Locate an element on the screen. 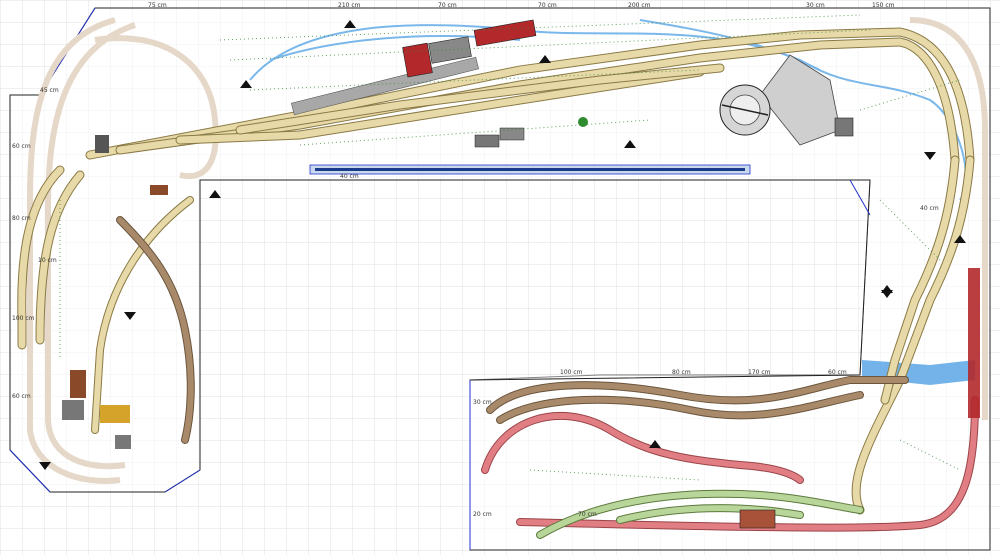  dim-top-150: 150 cm is located at coordinates (883, 5).